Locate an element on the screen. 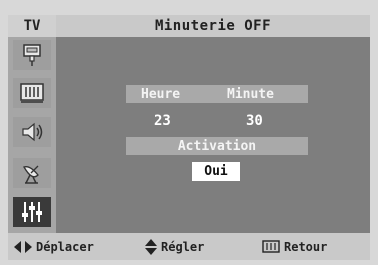 The image size is (378, 265). minute-value: 30 is located at coordinates (254, 121).